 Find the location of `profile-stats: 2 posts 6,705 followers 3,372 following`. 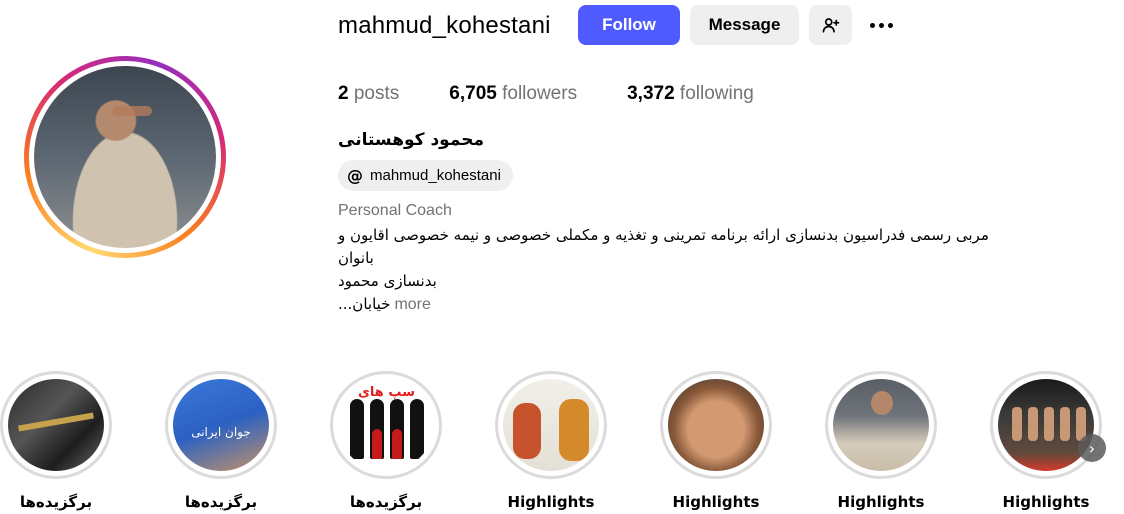

profile-stats: 2 posts 6,705 followers 3,372 following is located at coordinates (571, 94).